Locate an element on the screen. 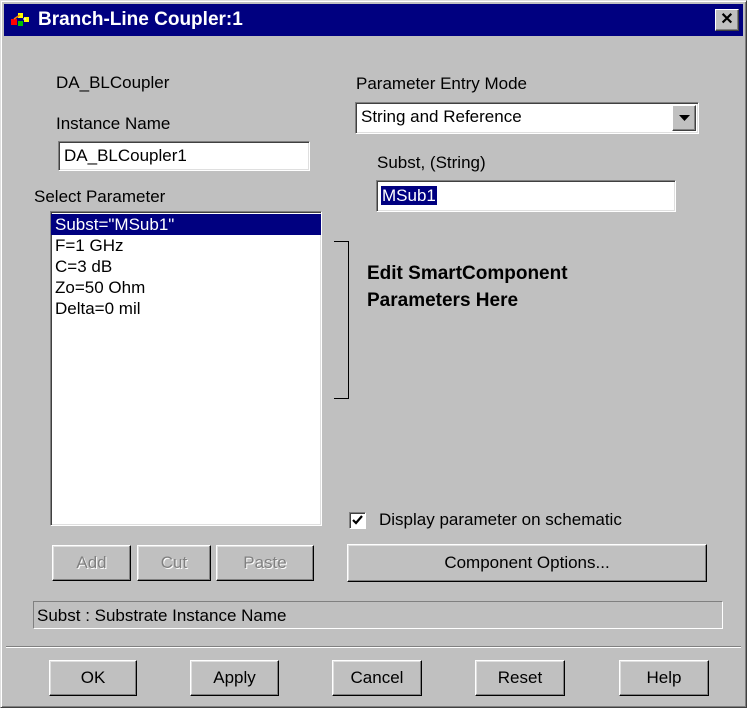  param-value-input: MSub1 is located at coordinates (526, 196).